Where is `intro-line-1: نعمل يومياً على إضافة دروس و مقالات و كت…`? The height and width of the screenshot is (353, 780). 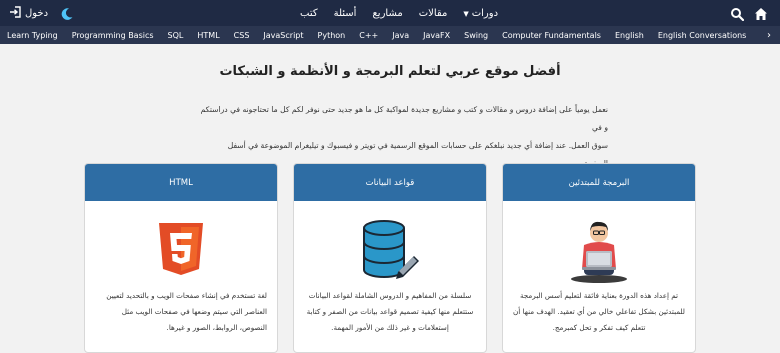 intro-line-1: نعمل يومياً على إضافة دروس و مقالات و كت… is located at coordinates (404, 118).